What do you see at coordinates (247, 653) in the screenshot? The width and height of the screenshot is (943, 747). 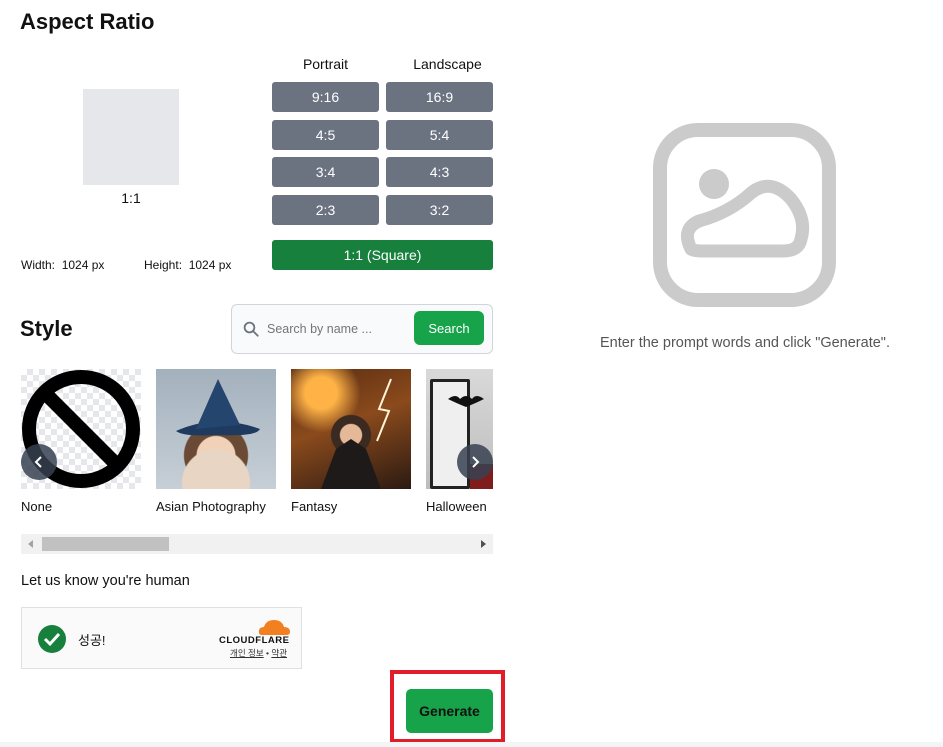 I see `privacy-link: 개인 정보` at bounding box center [247, 653].